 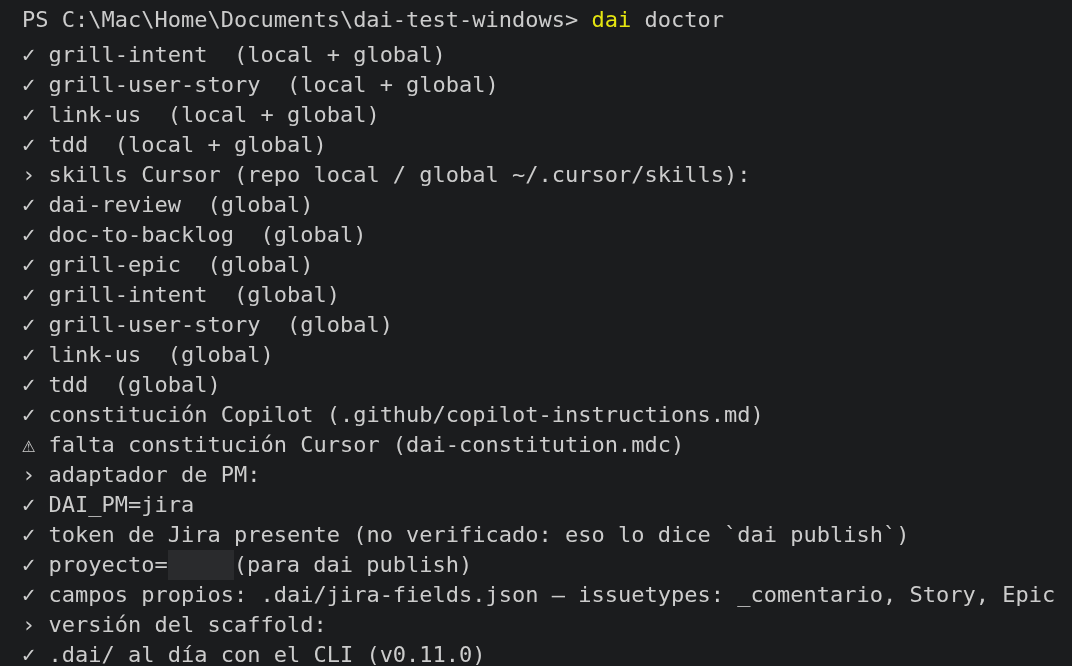 What do you see at coordinates (273, 85) in the screenshot?
I see `output-text: grill-user-story (local + global)` at bounding box center [273, 85].